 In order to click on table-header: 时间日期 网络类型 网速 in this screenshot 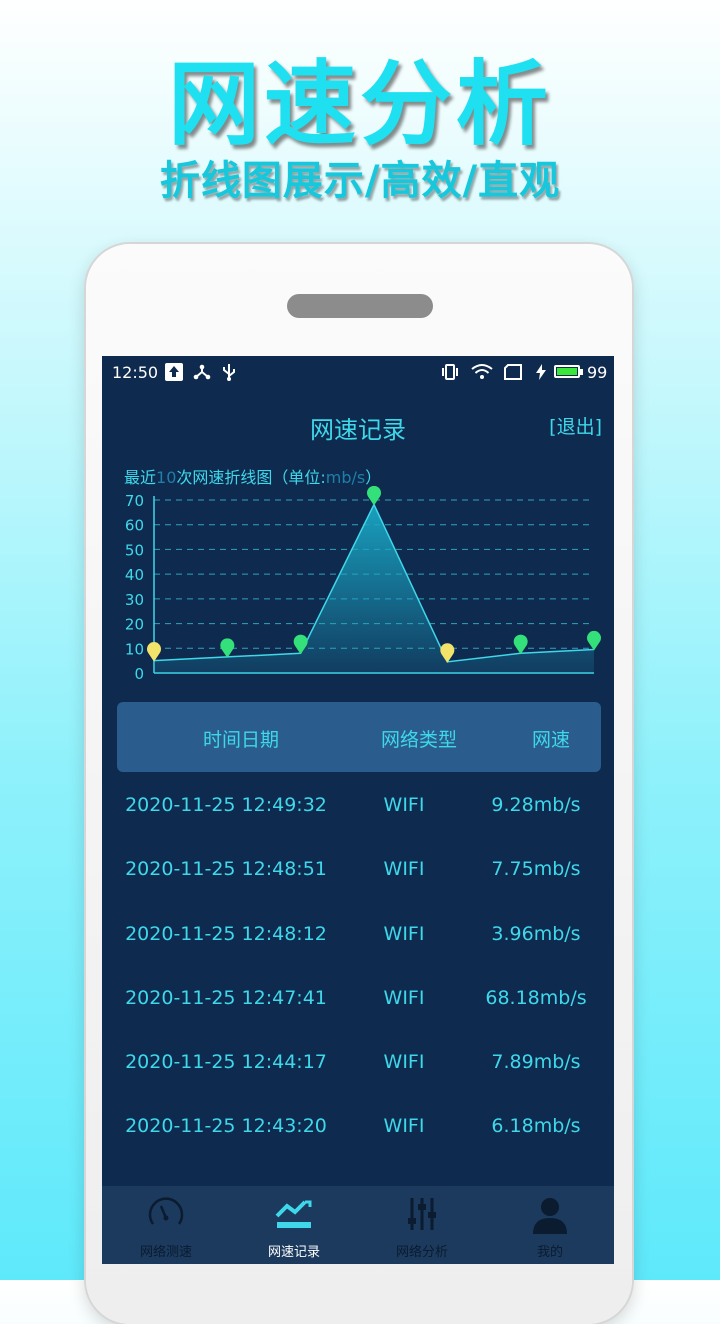, I will do `click(359, 737)`.